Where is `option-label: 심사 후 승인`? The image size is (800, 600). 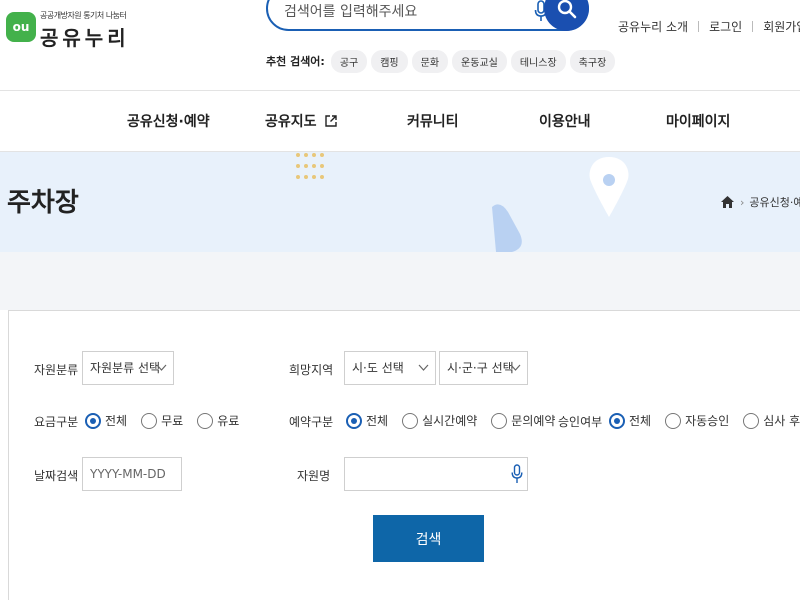
option-label: 심사 후 승인 is located at coordinates (781, 421).